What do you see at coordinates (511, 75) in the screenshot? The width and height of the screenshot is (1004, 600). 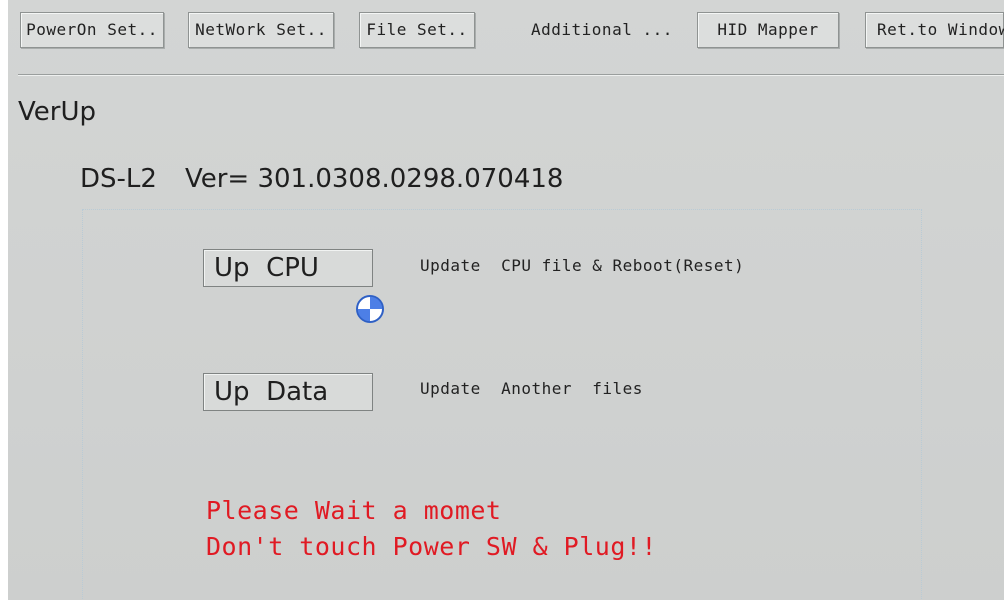 I see `header-divider` at bounding box center [511, 75].